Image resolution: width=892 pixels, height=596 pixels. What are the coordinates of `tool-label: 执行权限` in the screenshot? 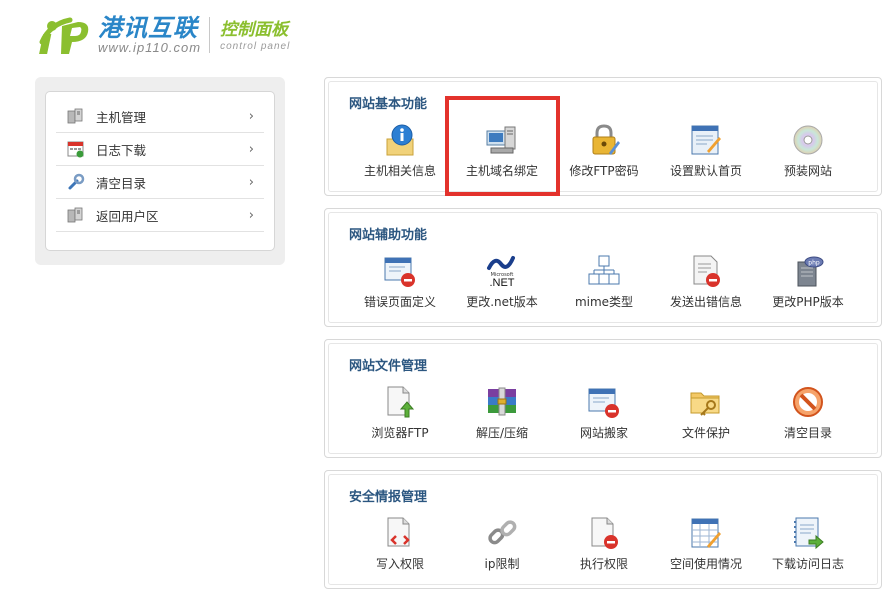 It's located at (603, 564).